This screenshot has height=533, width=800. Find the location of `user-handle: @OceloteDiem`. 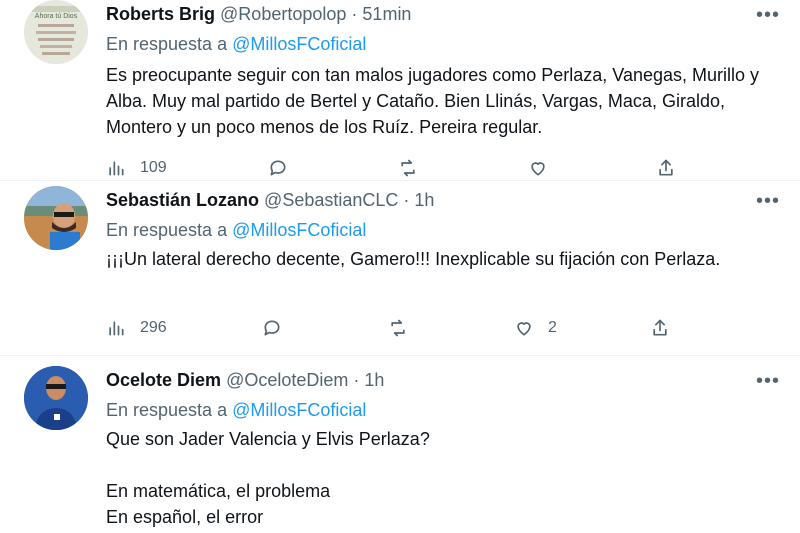

user-handle: @OceloteDiem is located at coordinates (287, 380).